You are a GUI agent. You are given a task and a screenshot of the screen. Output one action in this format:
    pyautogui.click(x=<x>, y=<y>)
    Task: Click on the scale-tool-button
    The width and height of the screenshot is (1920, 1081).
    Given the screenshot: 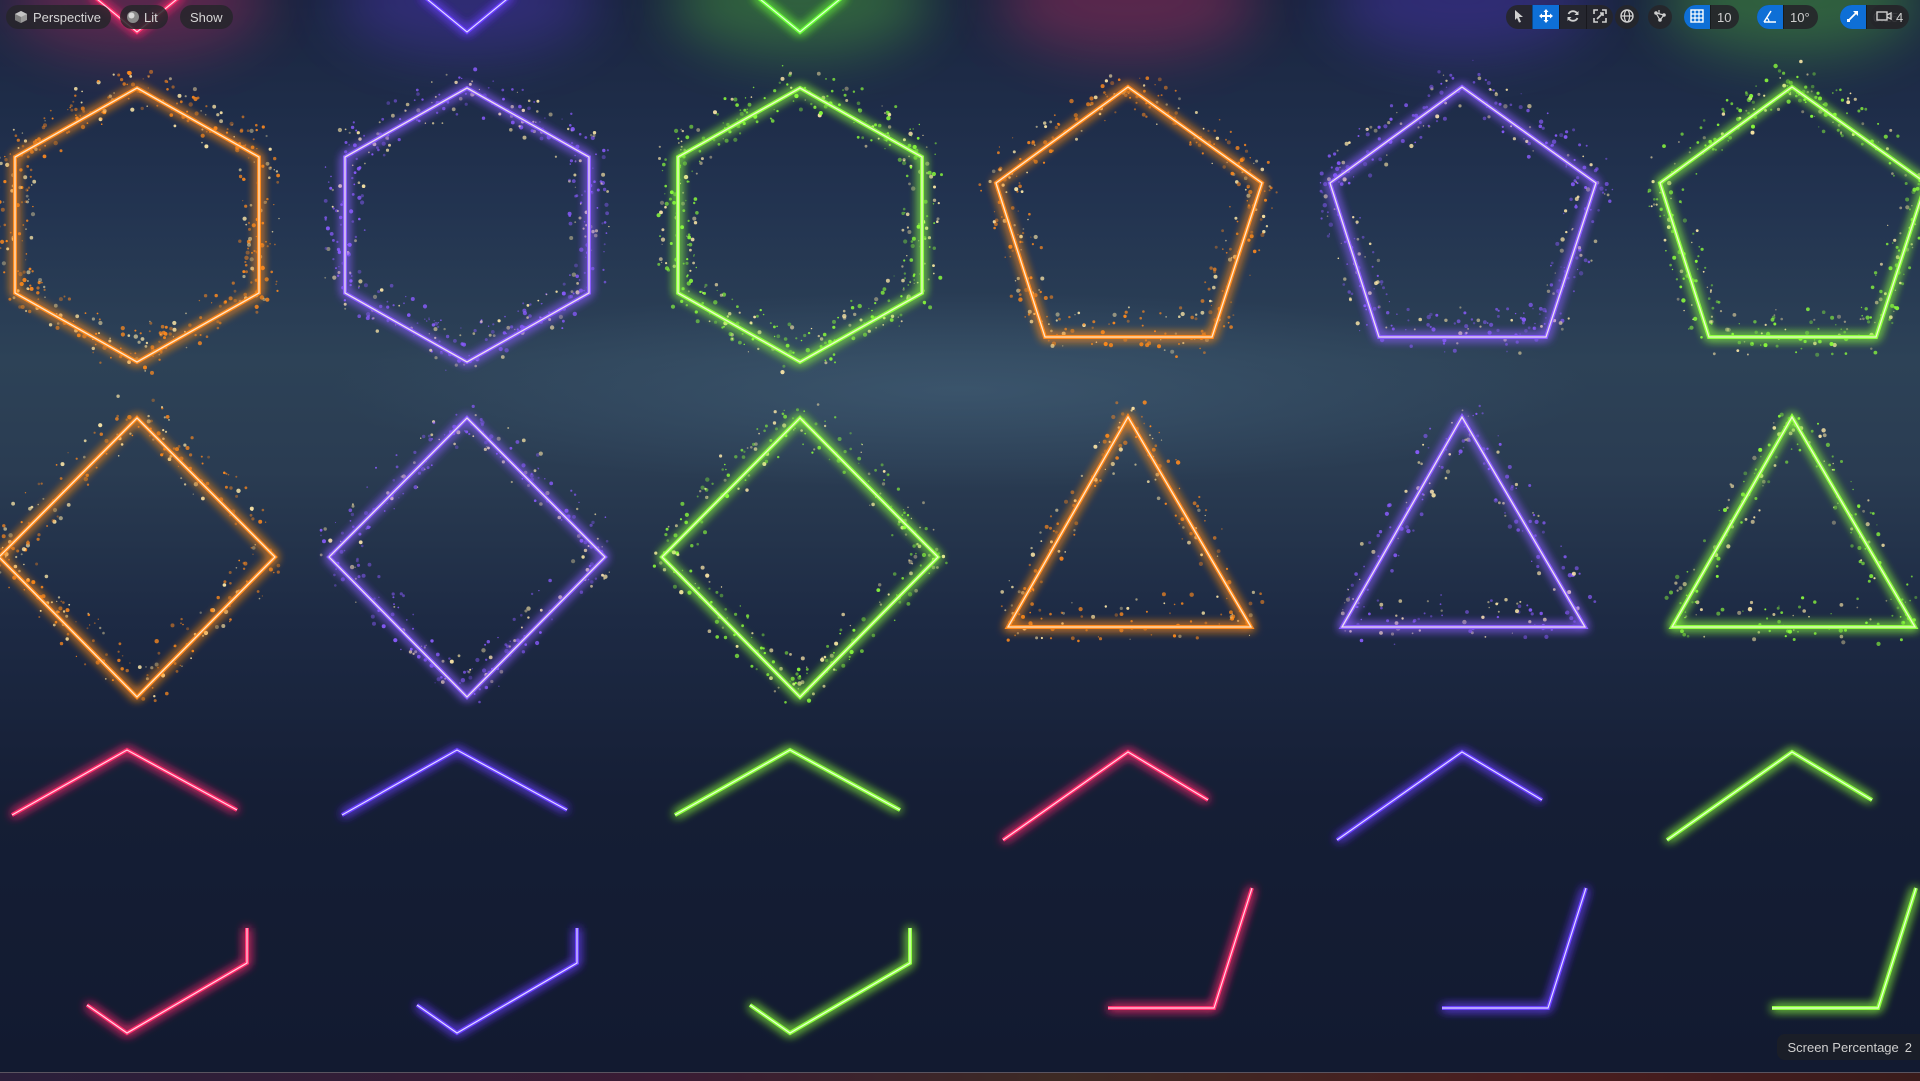 What is the action you would take?
    pyautogui.click(x=1599, y=17)
    